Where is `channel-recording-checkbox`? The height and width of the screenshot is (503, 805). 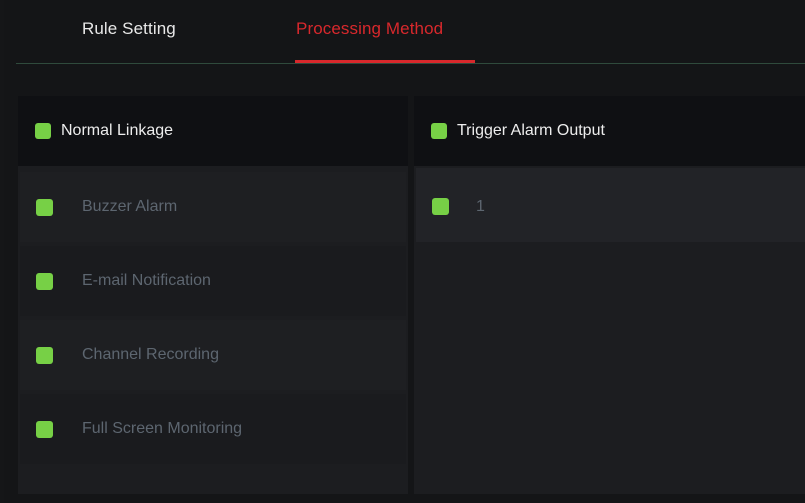
channel-recording-checkbox is located at coordinates (44, 355).